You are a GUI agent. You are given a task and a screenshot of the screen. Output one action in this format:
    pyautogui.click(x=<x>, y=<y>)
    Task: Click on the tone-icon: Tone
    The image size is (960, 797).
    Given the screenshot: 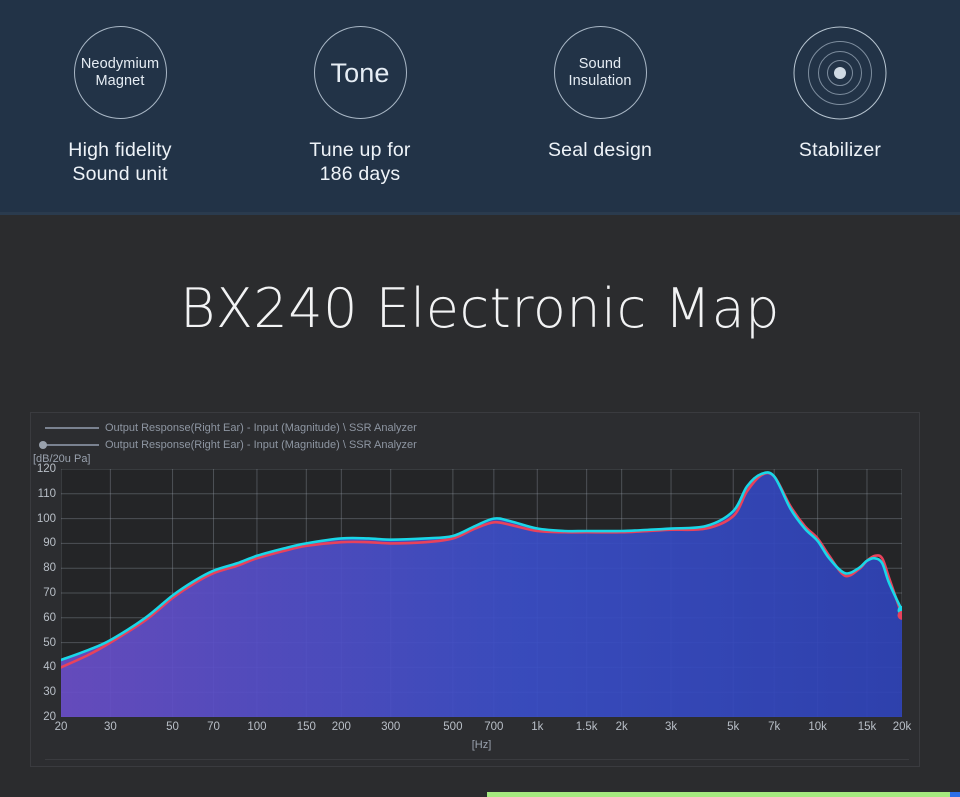 What is the action you would take?
    pyautogui.click(x=360, y=72)
    